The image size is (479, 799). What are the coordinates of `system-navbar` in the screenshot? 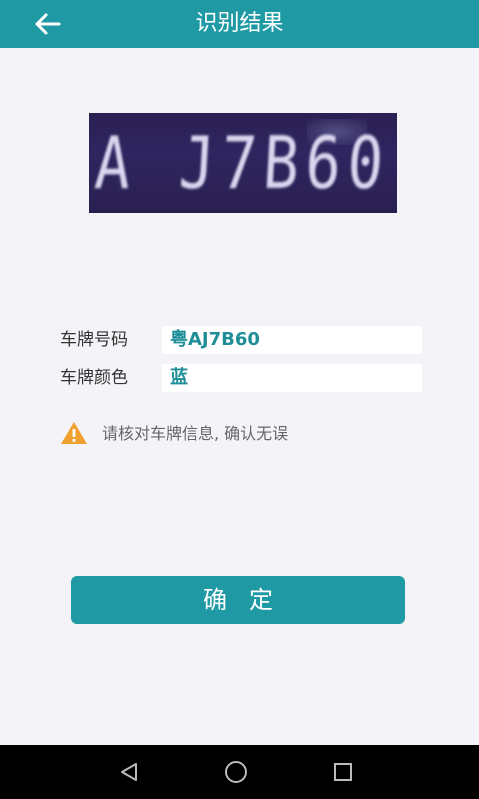 It's located at (239, 772).